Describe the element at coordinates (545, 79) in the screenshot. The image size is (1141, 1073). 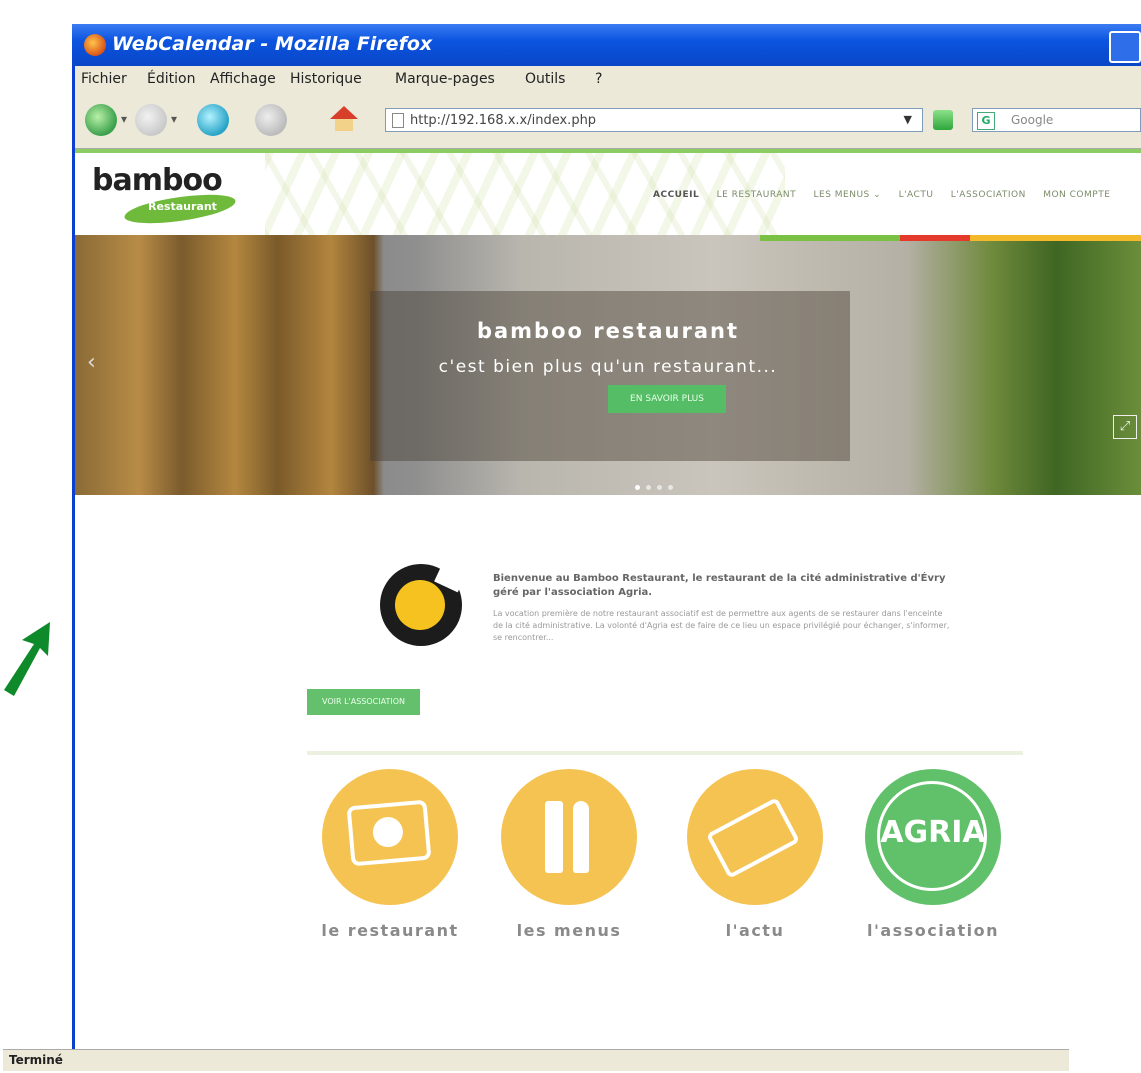
I see `menu-tools: Outils` at that location.